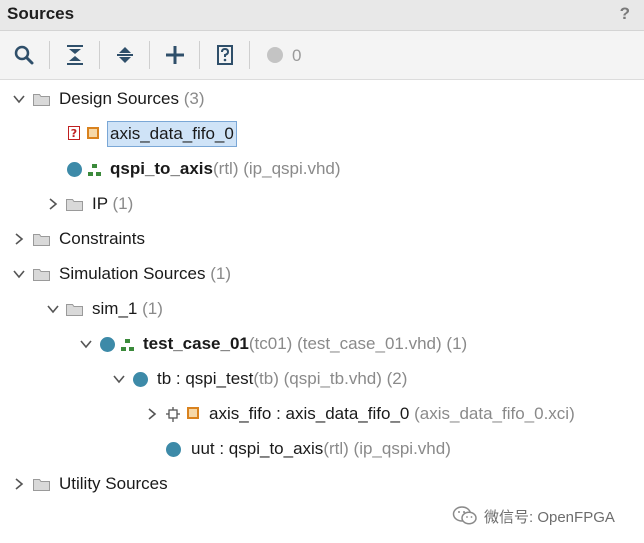  I want to click on tb-count: (2), so click(397, 378).